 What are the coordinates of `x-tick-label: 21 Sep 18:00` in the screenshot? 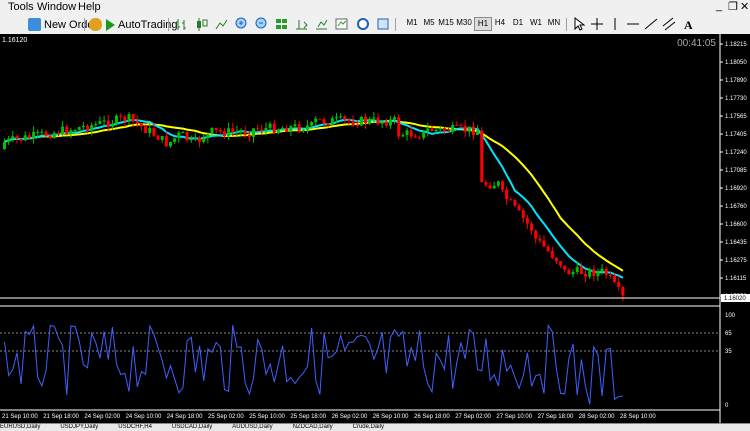 It's located at (61, 417).